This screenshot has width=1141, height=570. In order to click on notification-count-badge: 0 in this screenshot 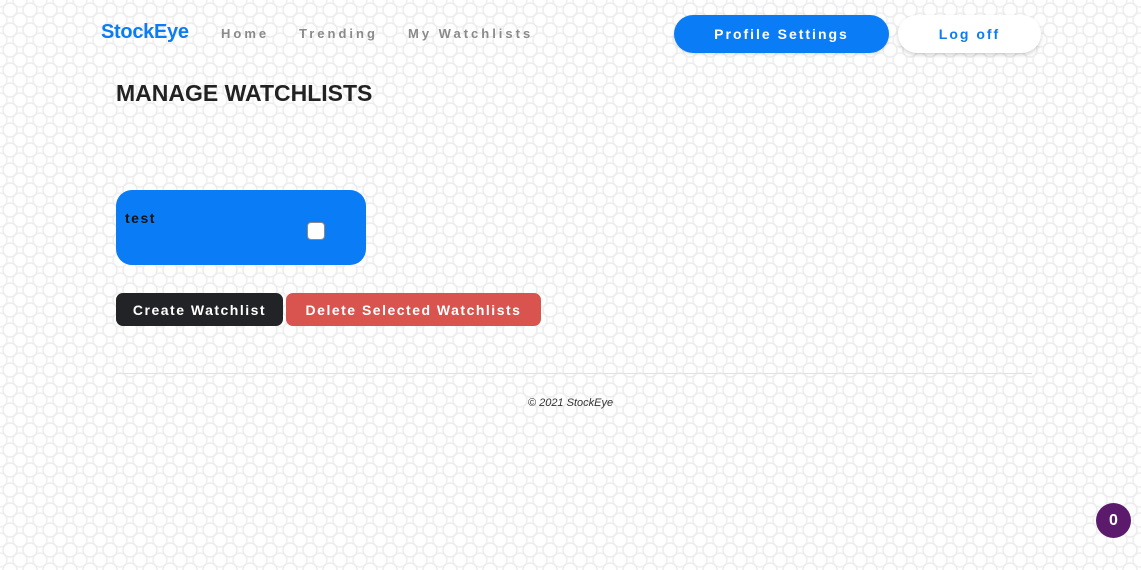, I will do `click(1113, 520)`.